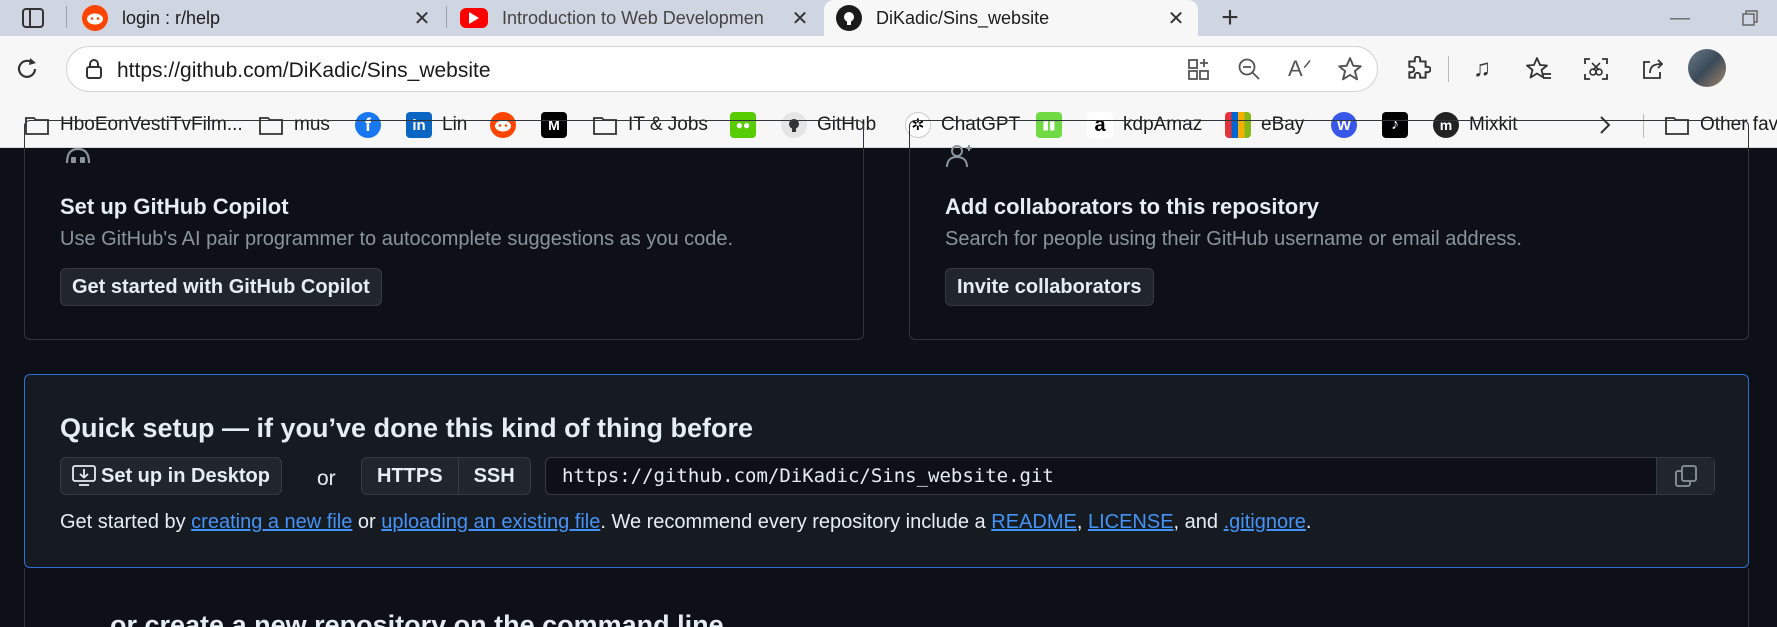  I want to click on apps-available-icon, so click(1199, 69).